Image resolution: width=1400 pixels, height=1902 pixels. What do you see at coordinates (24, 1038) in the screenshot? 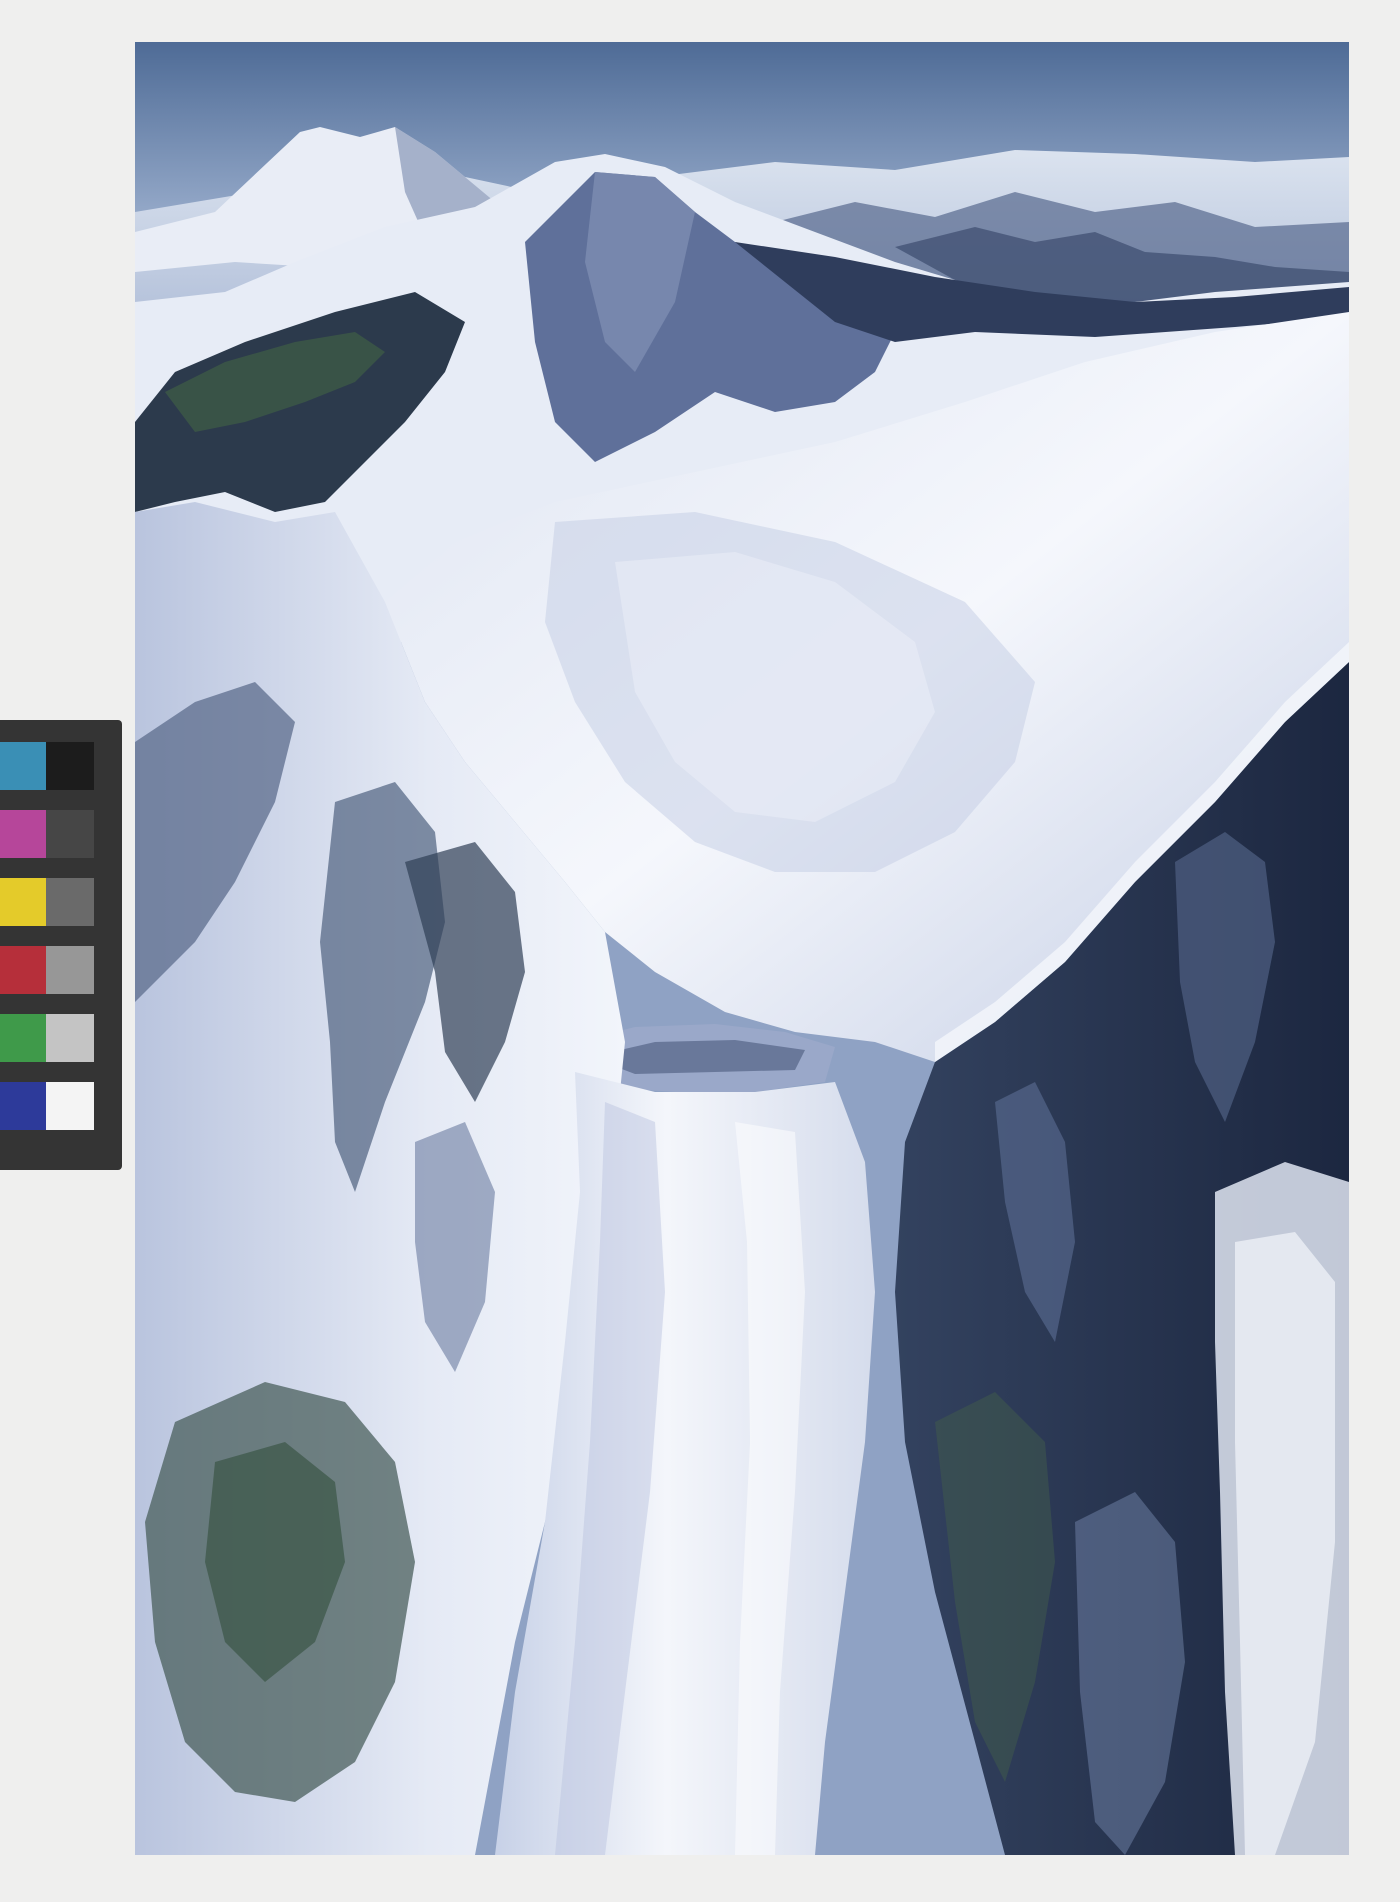
I see `swatch-green` at bounding box center [24, 1038].